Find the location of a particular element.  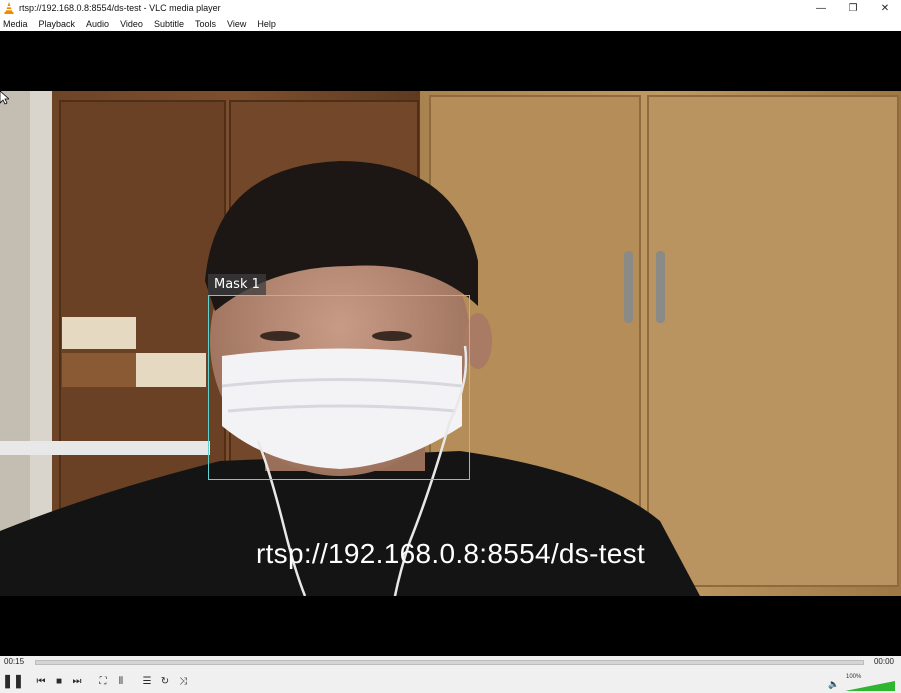

mouse-cursor-icon is located at coordinates (4, 98).